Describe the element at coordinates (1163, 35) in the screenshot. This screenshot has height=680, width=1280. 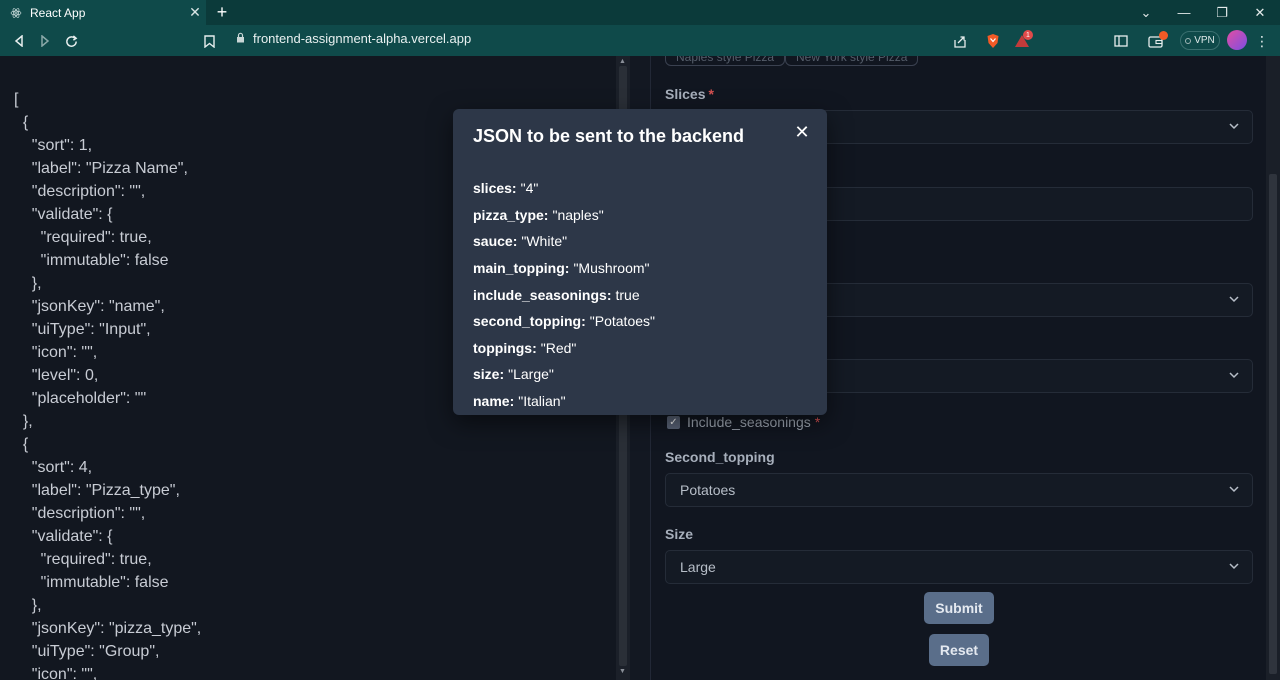
I see `wallet-notification-dot` at that location.